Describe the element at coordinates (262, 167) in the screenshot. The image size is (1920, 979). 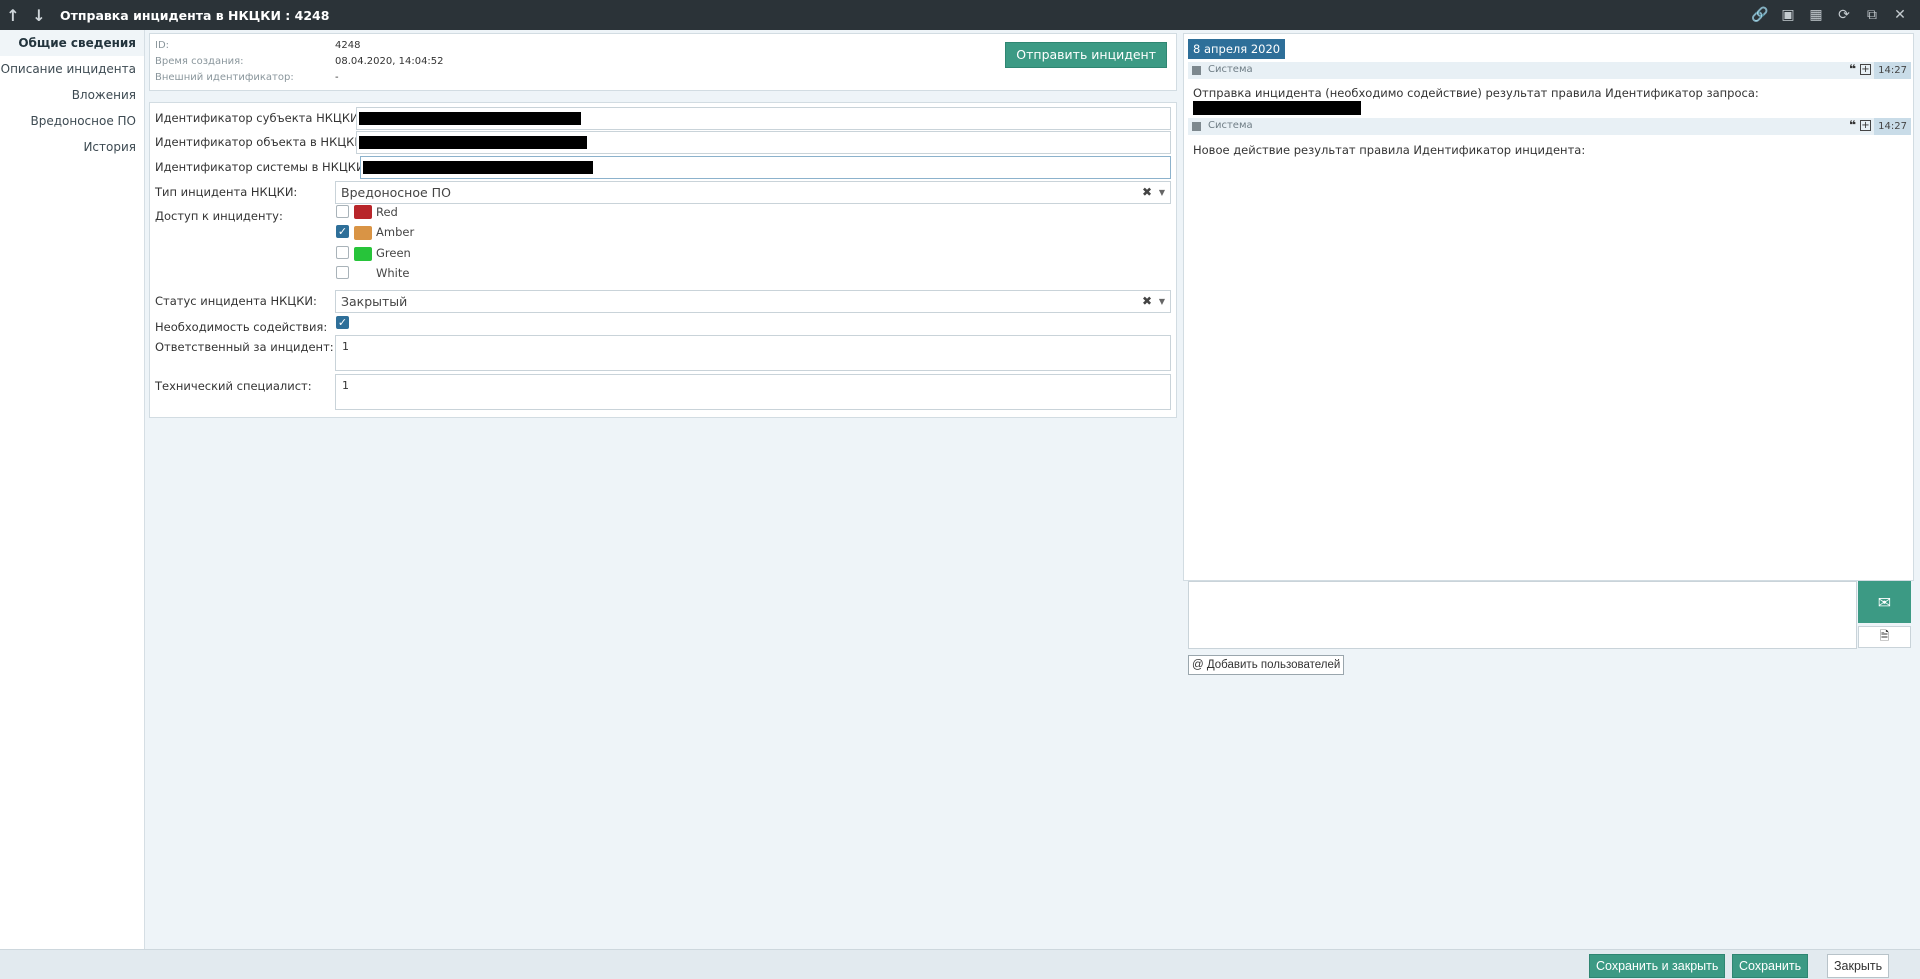
I see `system-id-label: Идентификатор системы в НКЦКИ:` at that location.